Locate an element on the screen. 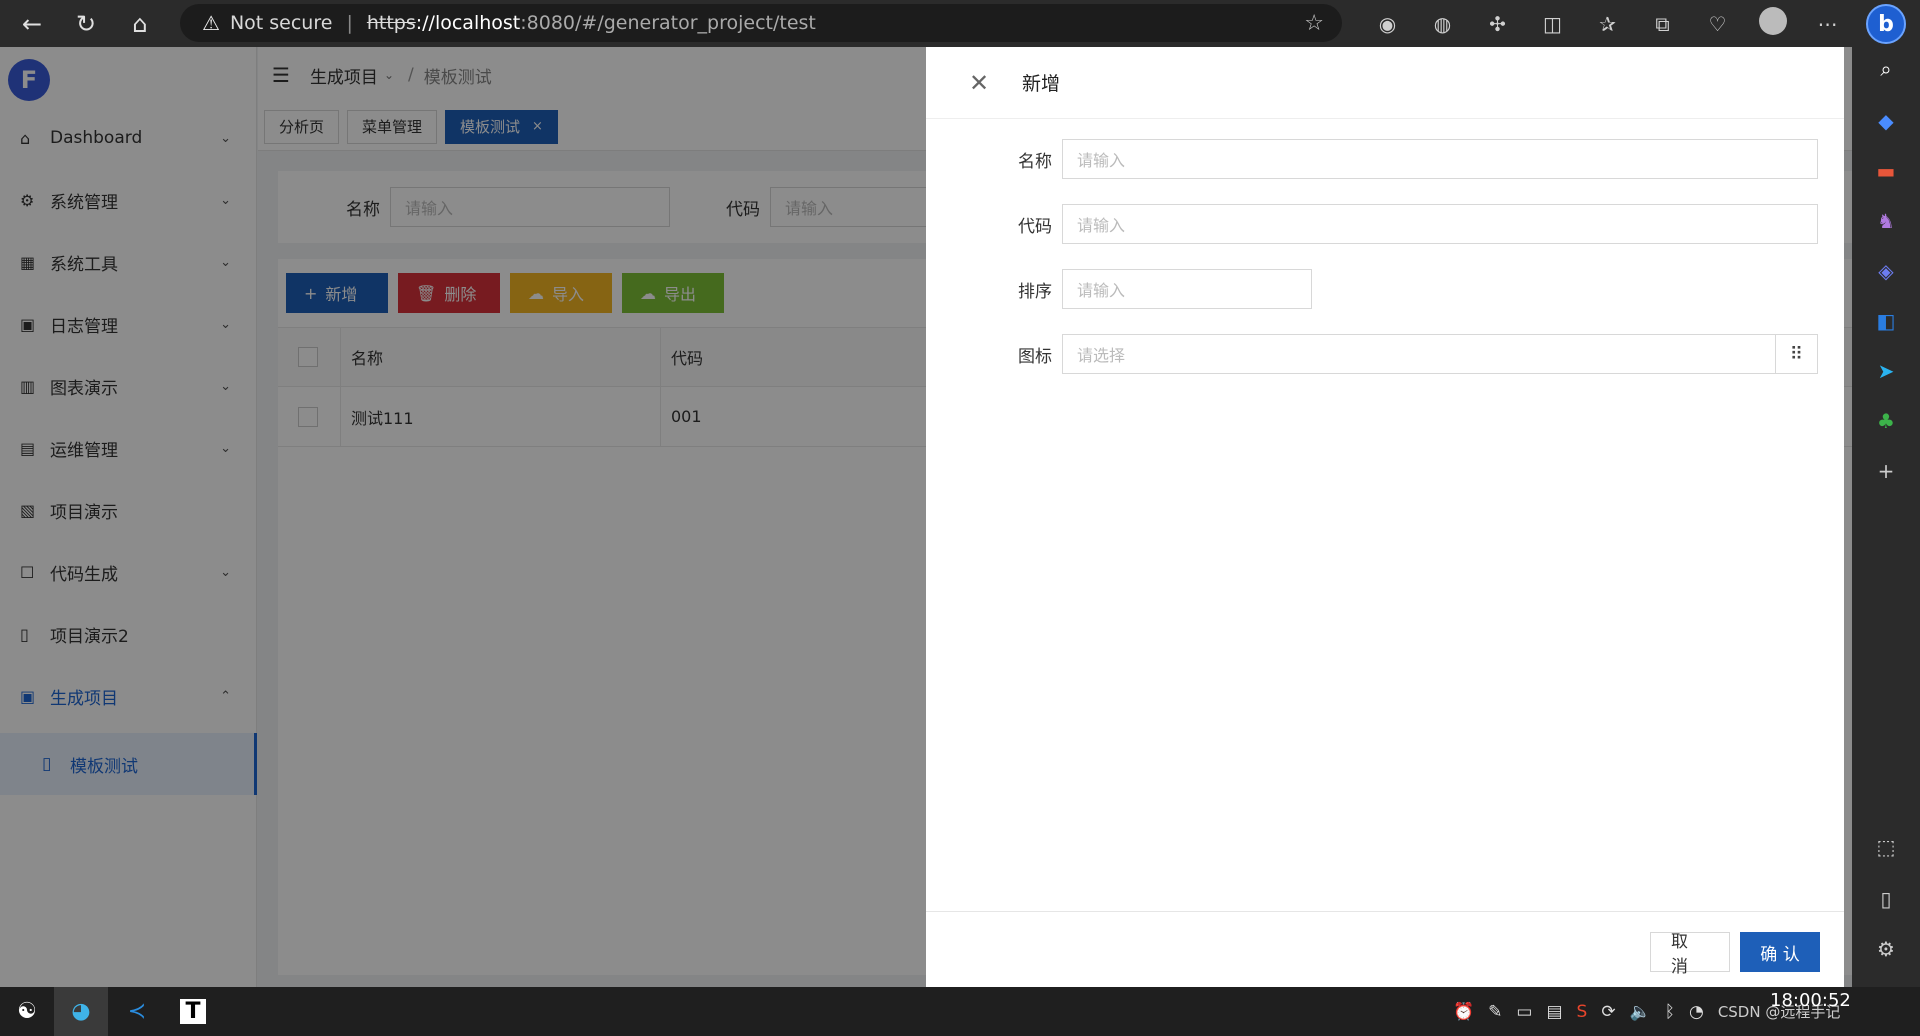  warning-icon: ⚠ is located at coordinates (211, 23).